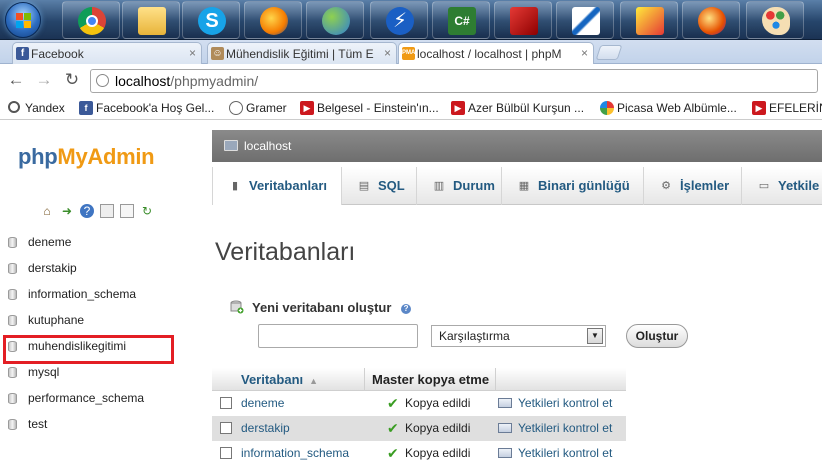 This screenshot has width=822, height=467. I want to click on bookmark-gramer: Gramer, so click(258, 109).